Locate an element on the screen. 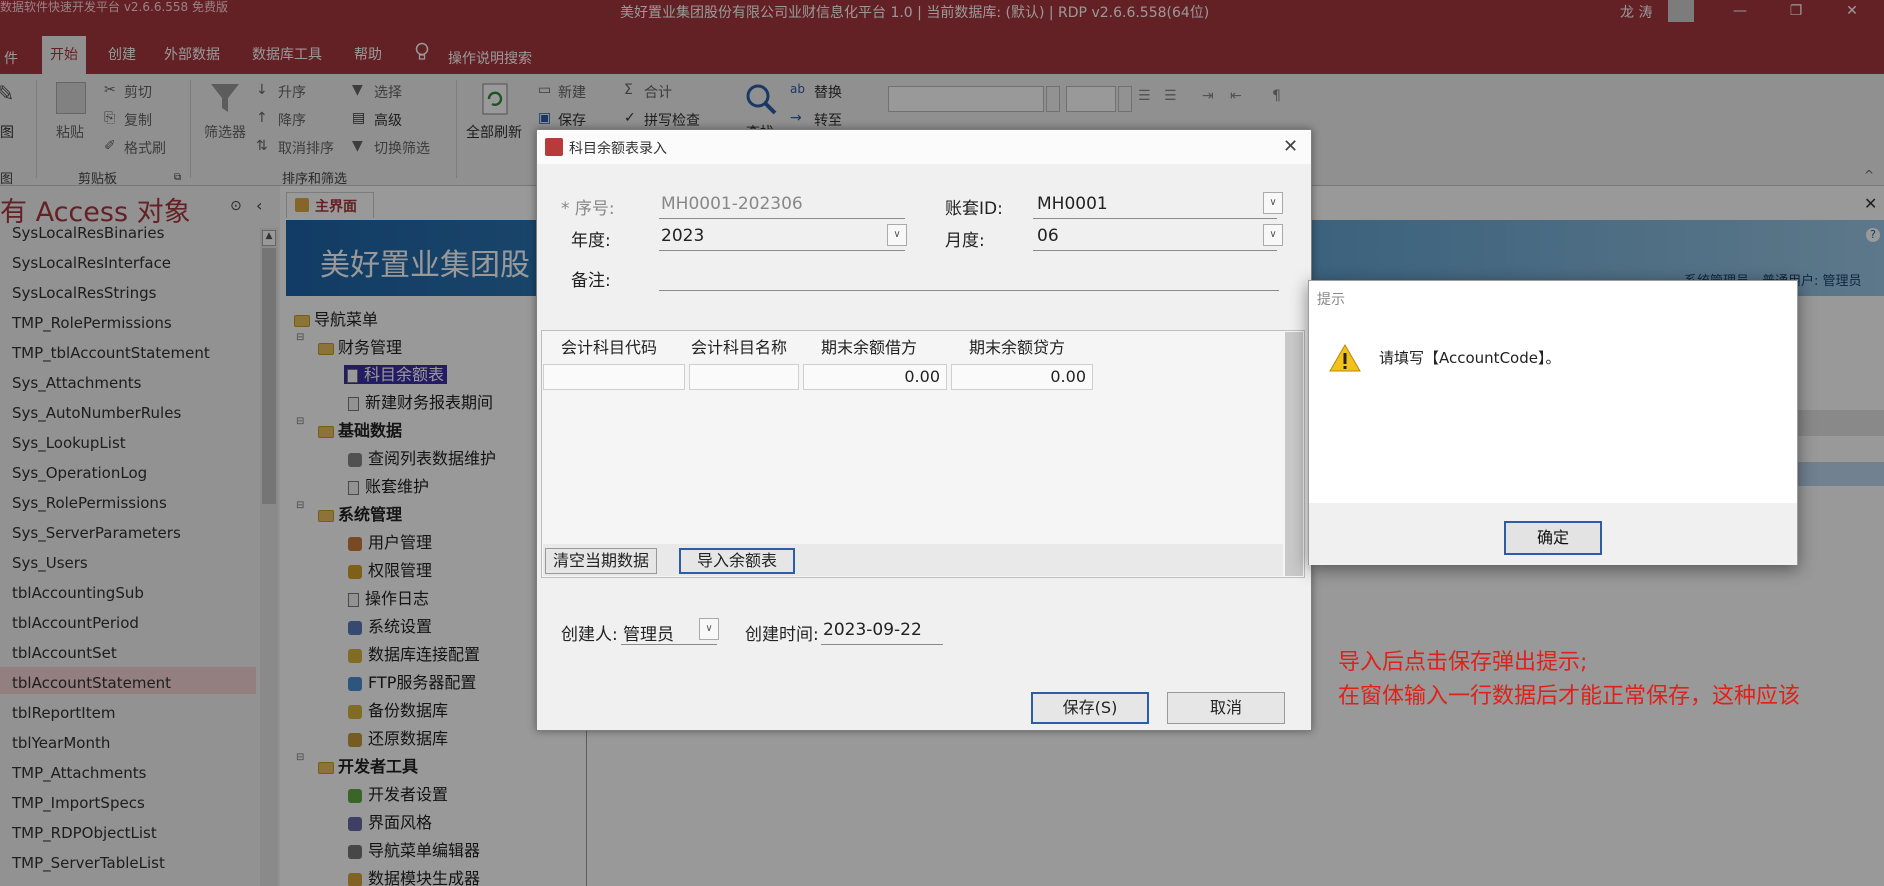 The height and width of the screenshot is (886, 1884). cell-debit: 0.00 is located at coordinates (875, 377).